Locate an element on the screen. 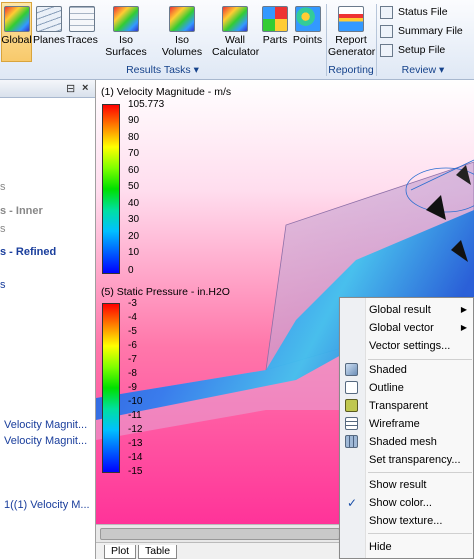 This screenshot has width=474, height=559. tree-item: s - Inner is located at coordinates (21, 211).